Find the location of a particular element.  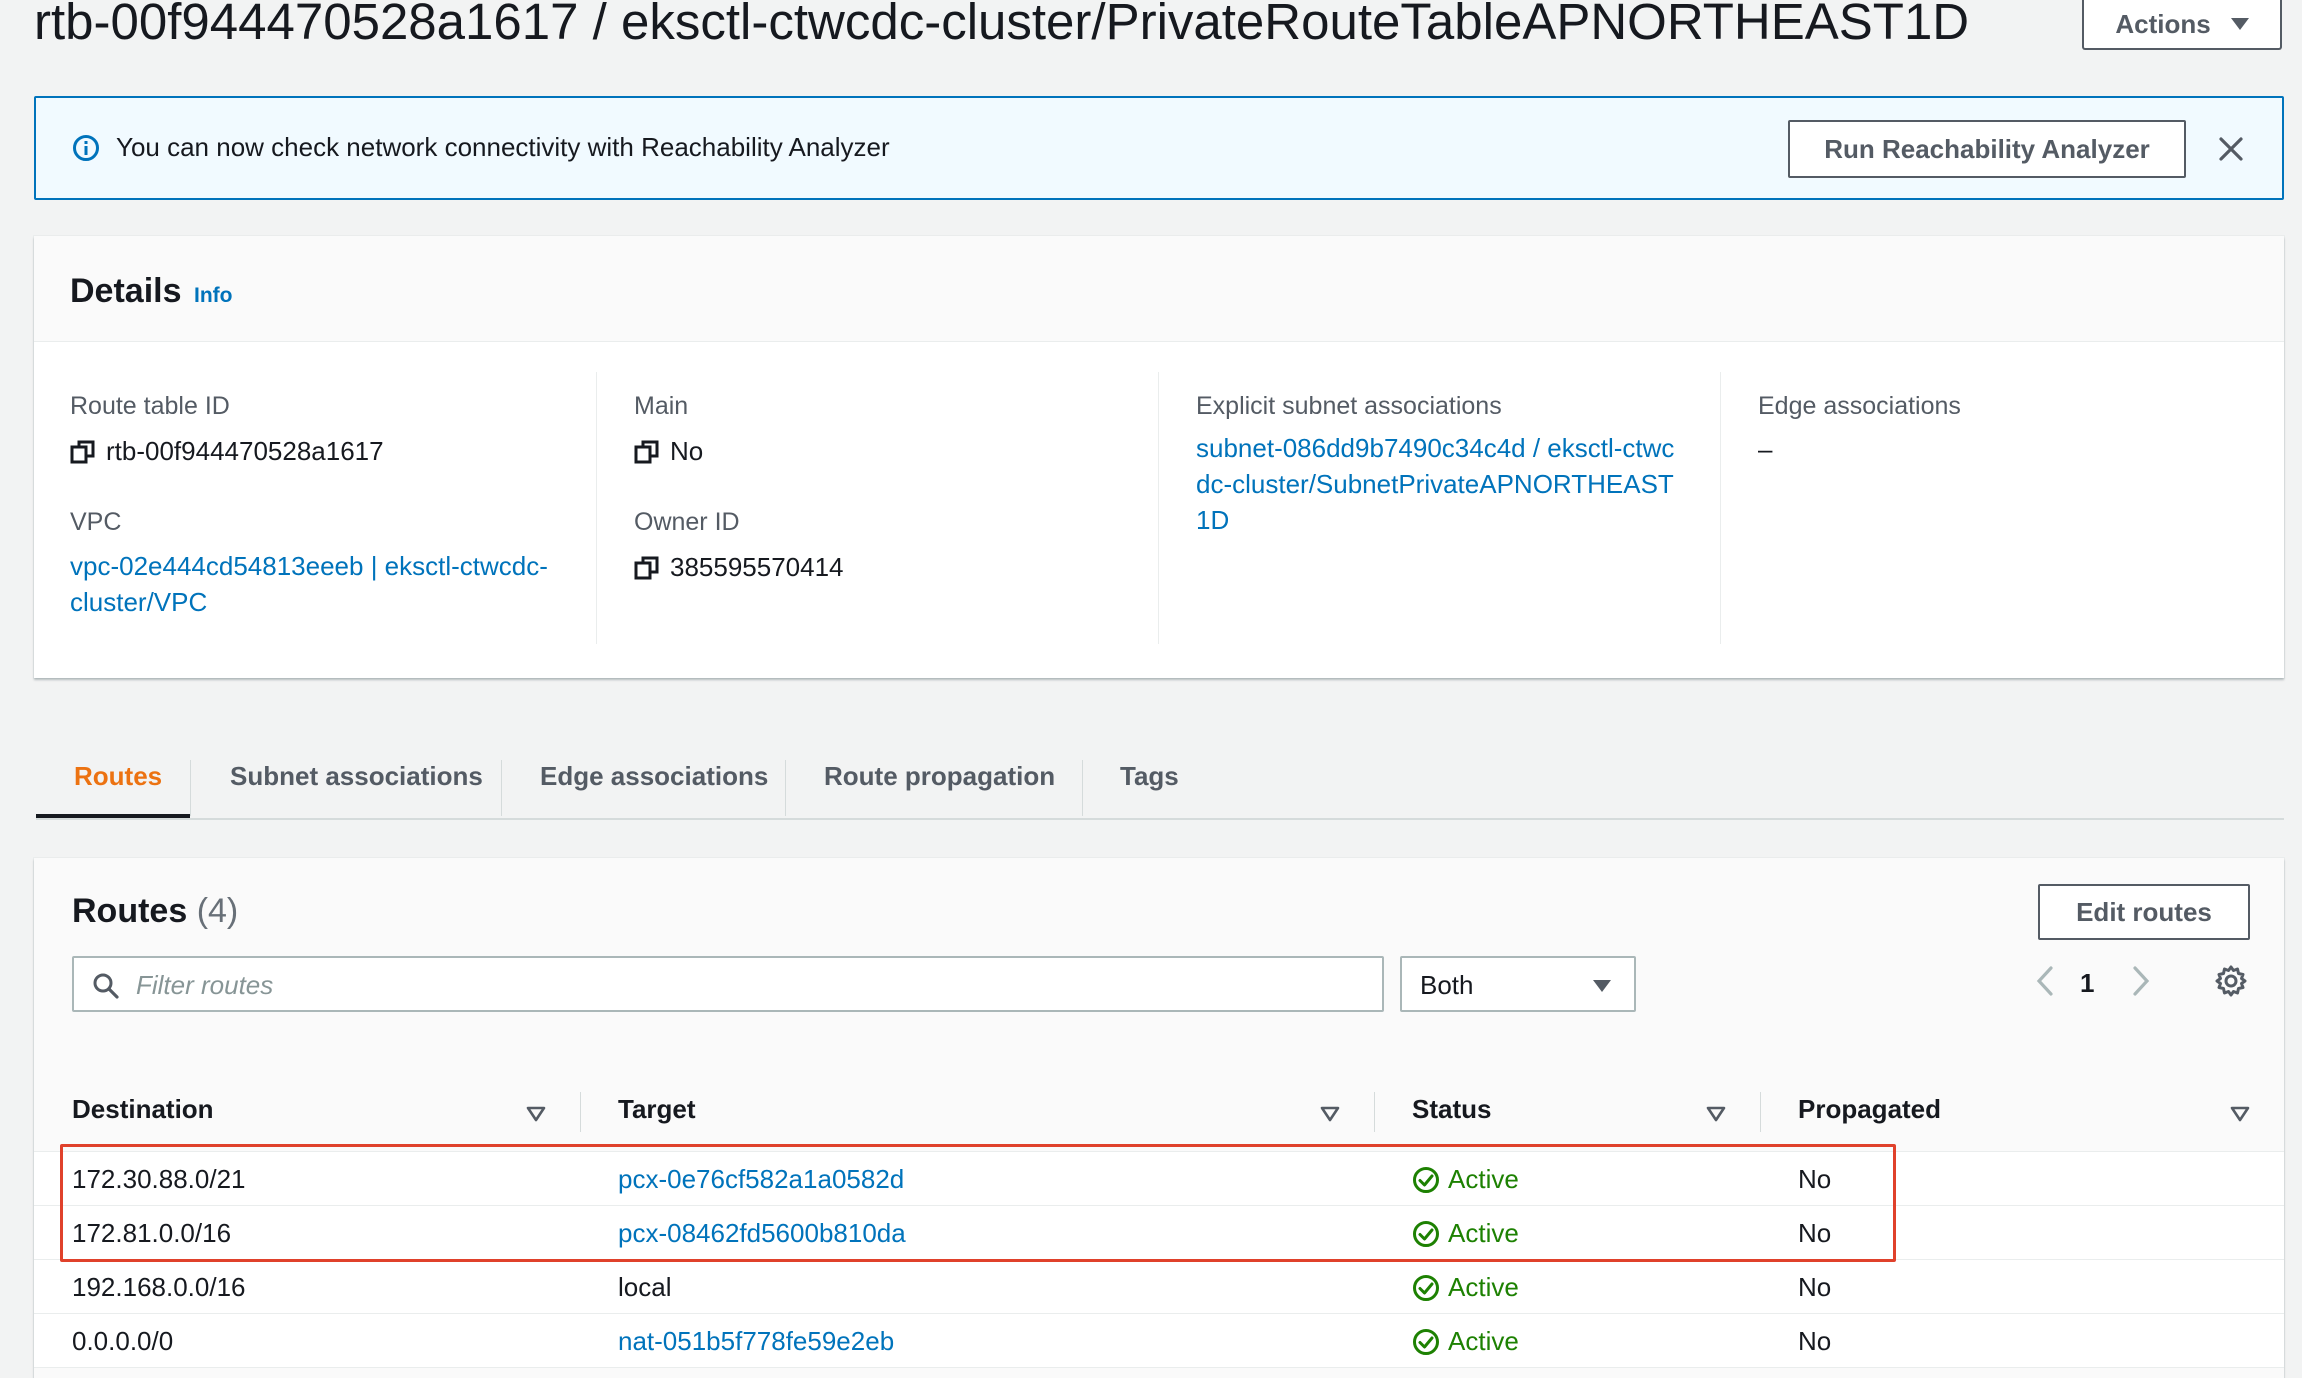

run-reachability-analyzer-button: Run Reachability Analyzer is located at coordinates (1987, 149).